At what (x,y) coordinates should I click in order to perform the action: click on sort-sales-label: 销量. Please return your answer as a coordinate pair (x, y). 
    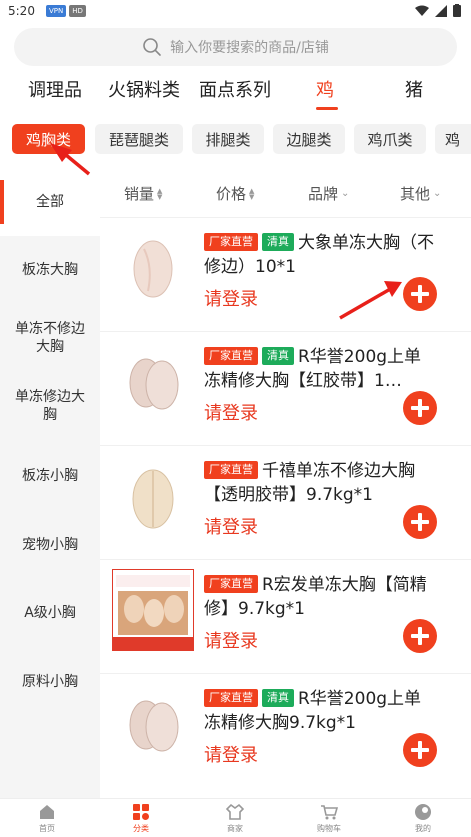
    Looking at the image, I should click on (139, 194).